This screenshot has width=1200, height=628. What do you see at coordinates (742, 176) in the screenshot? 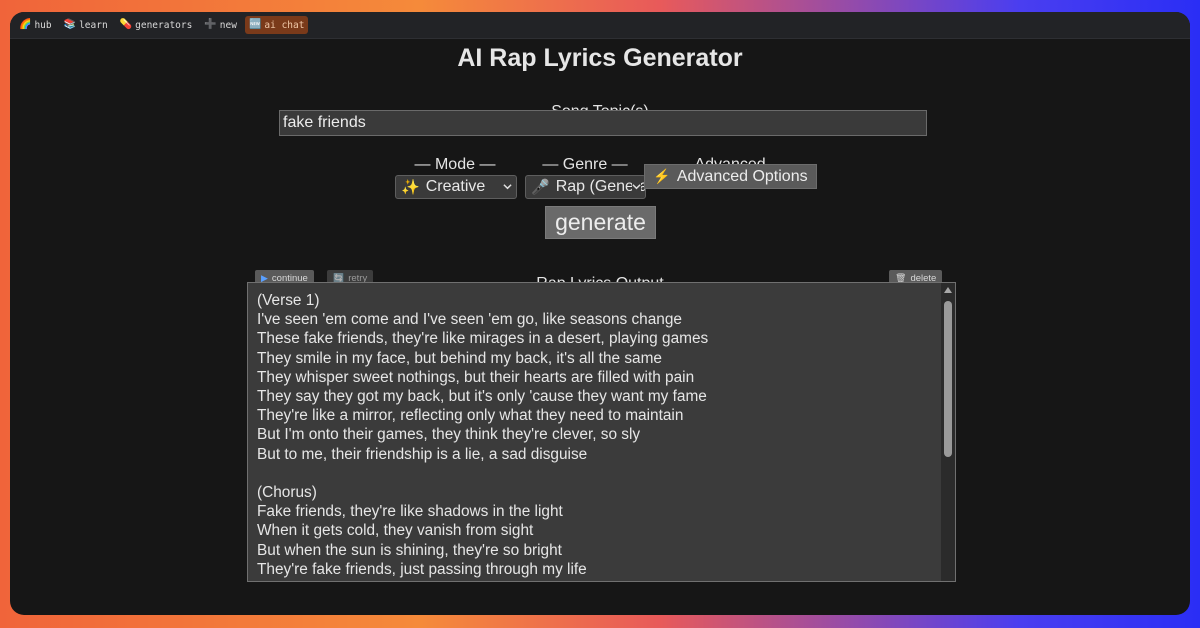
I see `advanced-options-label: Advanced Options` at bounding box center [742, 176].